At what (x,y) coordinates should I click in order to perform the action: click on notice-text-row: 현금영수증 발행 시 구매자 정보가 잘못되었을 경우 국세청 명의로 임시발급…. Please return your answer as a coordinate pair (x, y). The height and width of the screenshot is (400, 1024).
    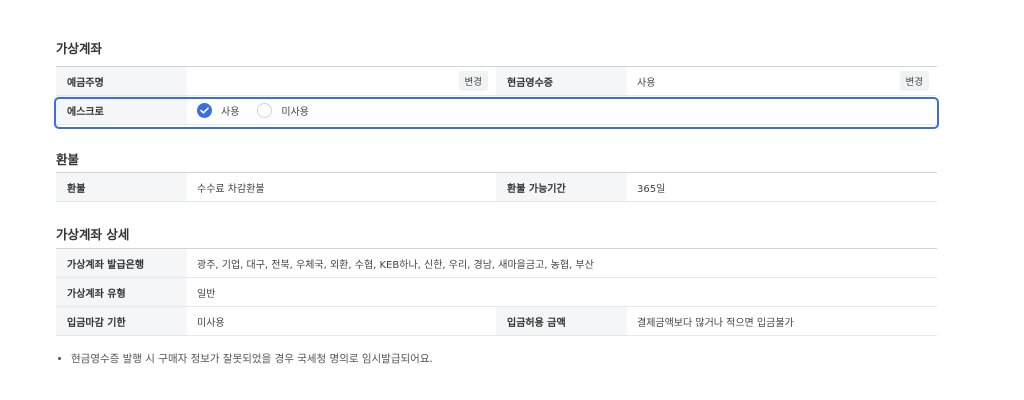
    Looking at the image, I should click on (244, 358).